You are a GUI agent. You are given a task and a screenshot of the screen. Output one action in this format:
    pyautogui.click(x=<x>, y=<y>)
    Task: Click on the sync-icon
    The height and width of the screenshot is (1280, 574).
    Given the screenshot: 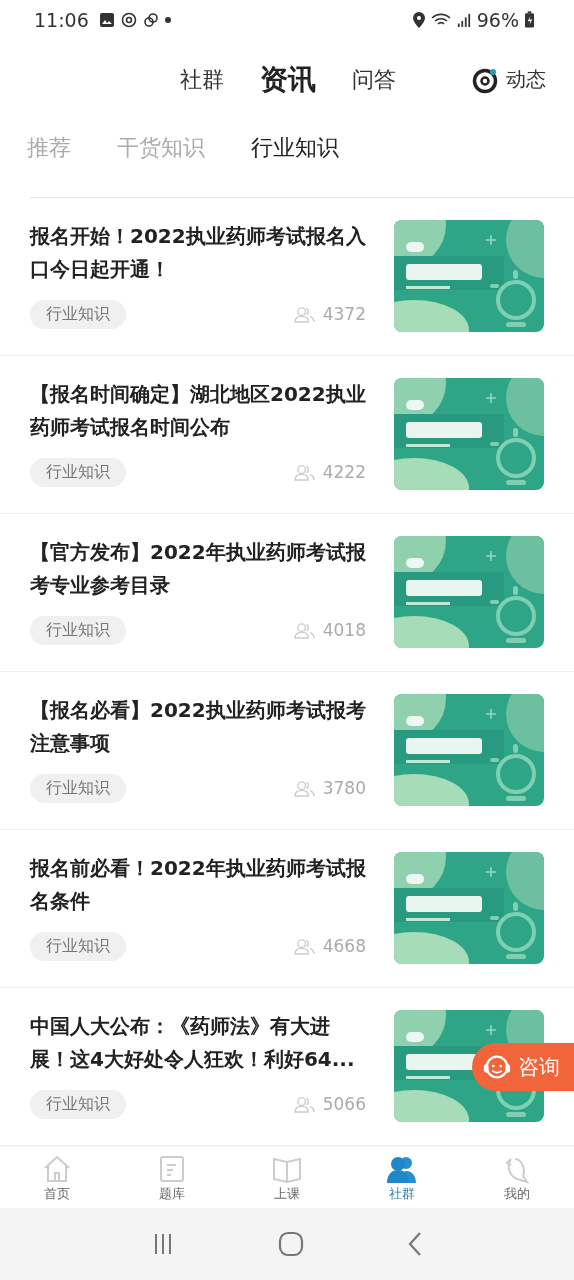 What is the action you would take?
    pyautogui.click(x=128, y=19)
    